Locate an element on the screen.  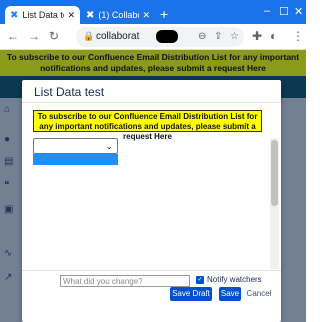
cancel-button: Cancel is located at coordinates (259, 294).